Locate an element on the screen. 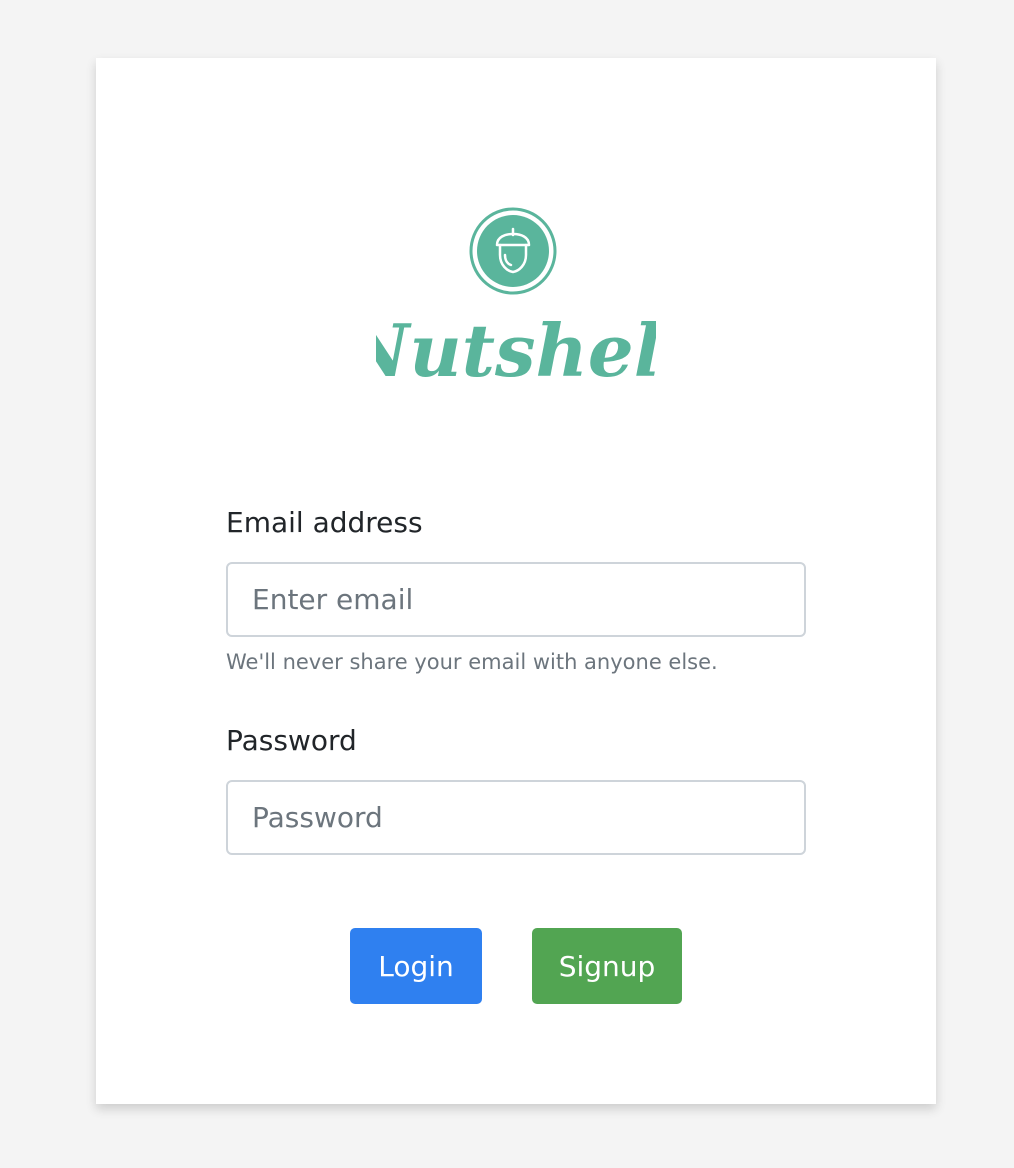 The image size is (1014, 1168). email-field is located at coordinates (516, 599).